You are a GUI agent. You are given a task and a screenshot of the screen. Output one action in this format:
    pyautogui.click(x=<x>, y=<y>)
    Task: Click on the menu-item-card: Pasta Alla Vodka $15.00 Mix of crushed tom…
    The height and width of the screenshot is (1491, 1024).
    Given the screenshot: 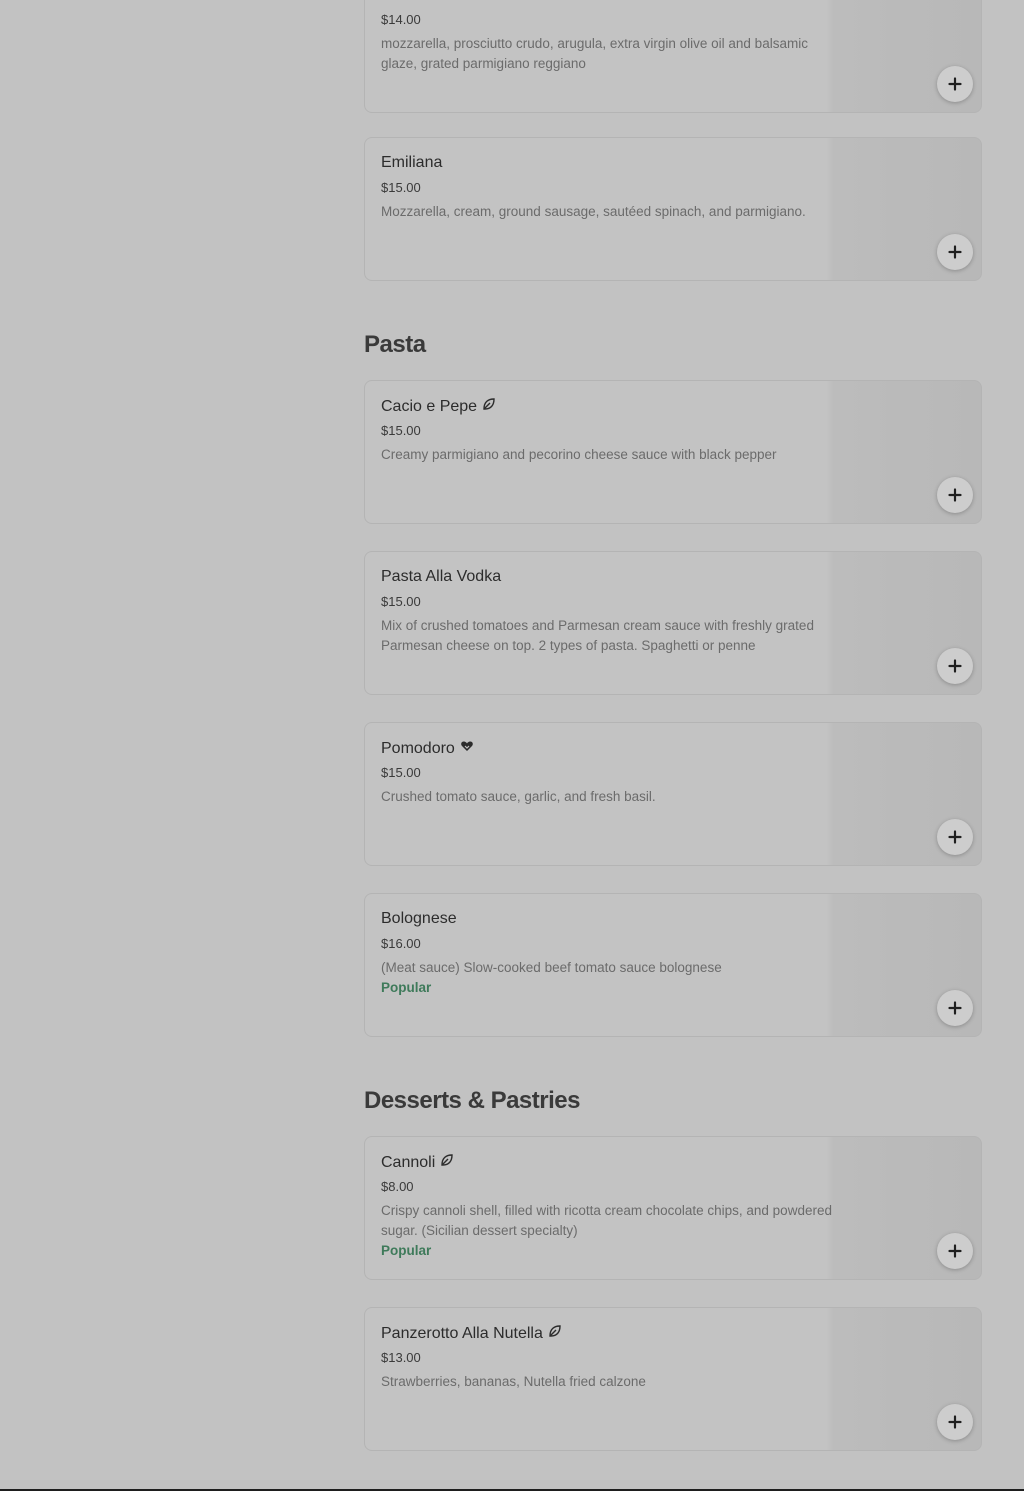 What is the action you would take?
    pyautogui.click(x=673, y=623)
    